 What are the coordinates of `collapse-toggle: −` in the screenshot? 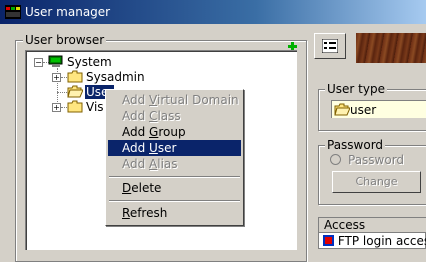 It's located at (38, 62).